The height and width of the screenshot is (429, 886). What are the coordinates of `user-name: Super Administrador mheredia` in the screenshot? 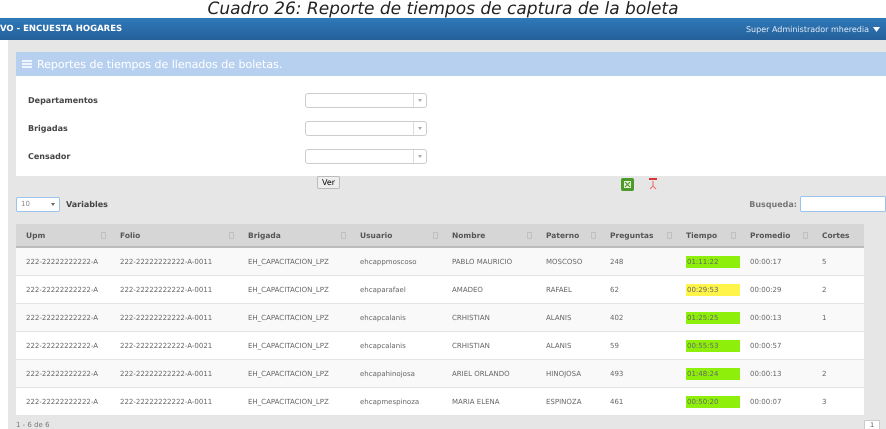 It's located at (807, 29).